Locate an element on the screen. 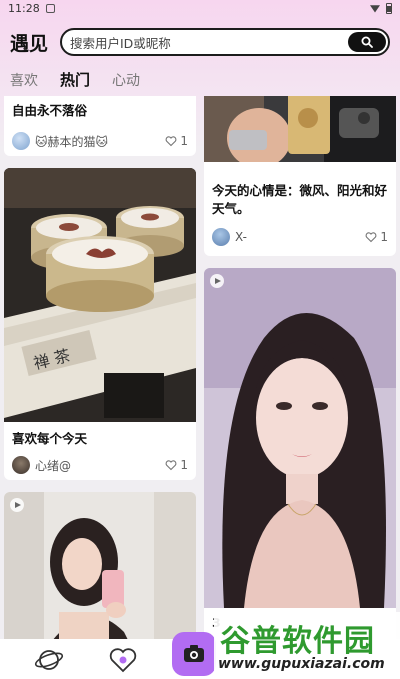 Image resolution: width=400 pixels, height=679 pixels. search-icon is located at coordinates (367, 42).